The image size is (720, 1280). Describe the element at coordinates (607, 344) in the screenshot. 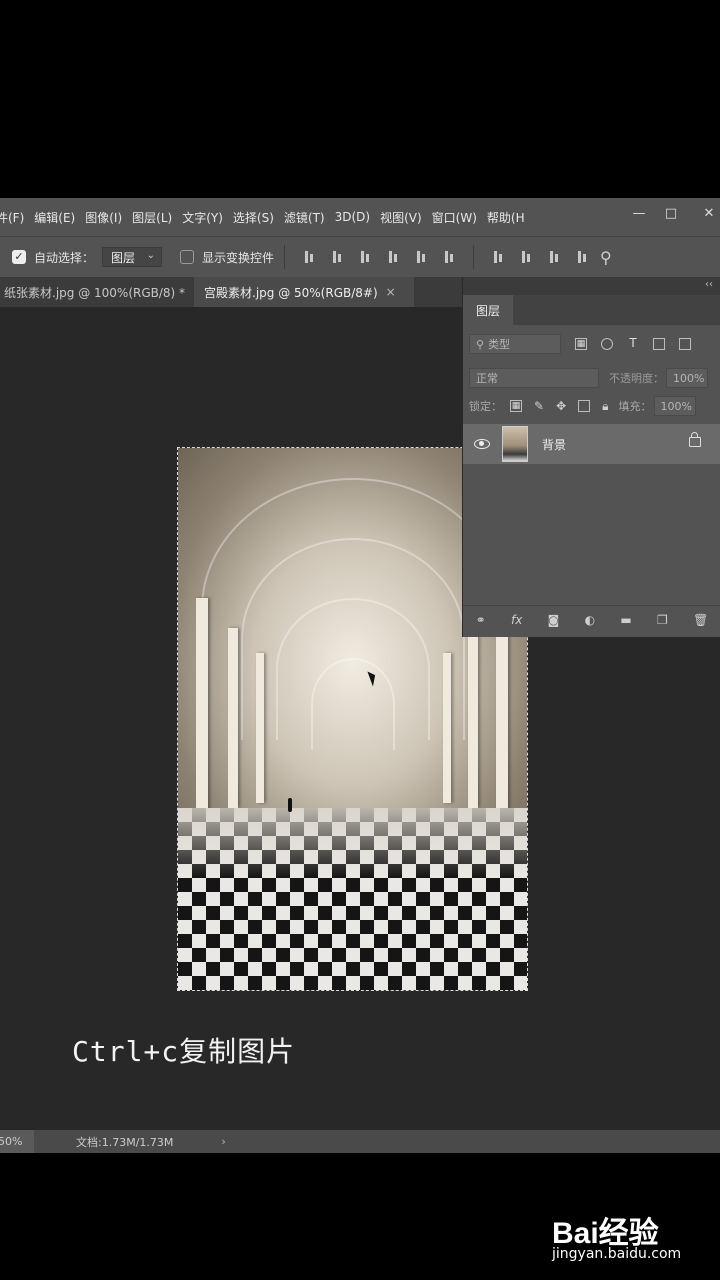

I see `filter-adjustment-icon` at that location.